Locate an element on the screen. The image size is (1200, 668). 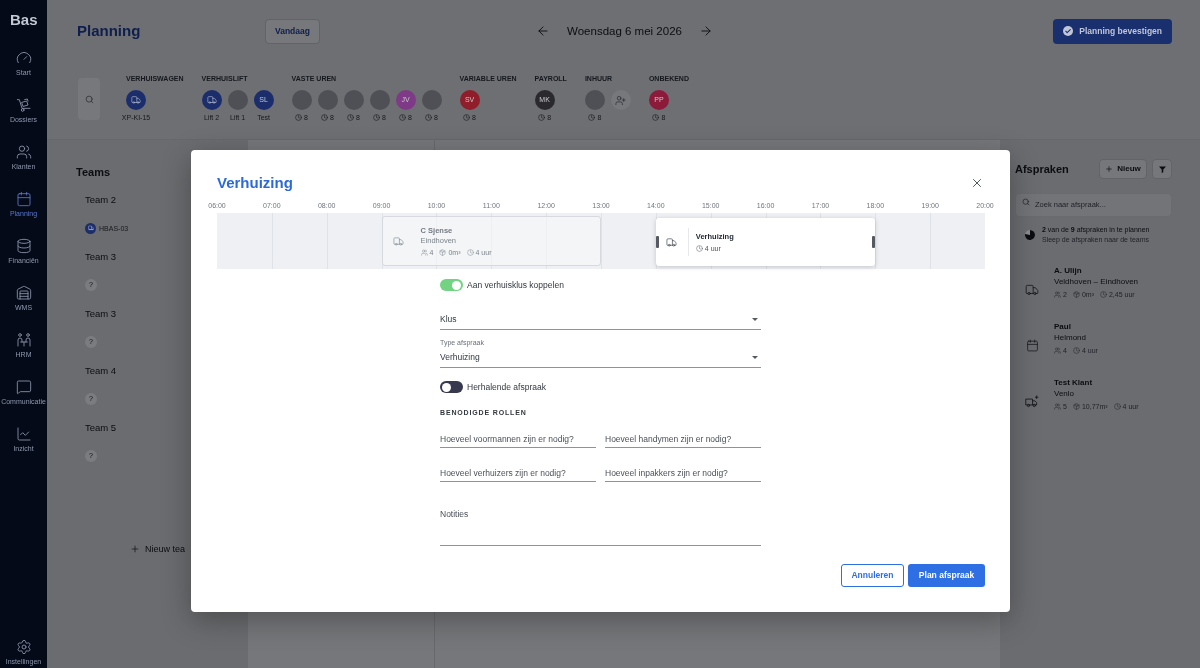
appointment-name: Test Klant is located at coordinates (1073, 382).